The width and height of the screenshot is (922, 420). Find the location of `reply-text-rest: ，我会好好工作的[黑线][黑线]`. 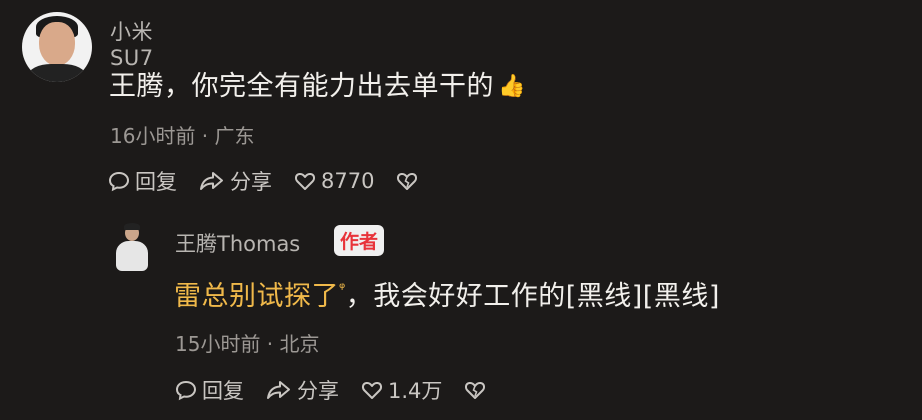

reply-text-rest: ，我会好好工作的[黑线][黑线] is located at coordinates (532, 296).